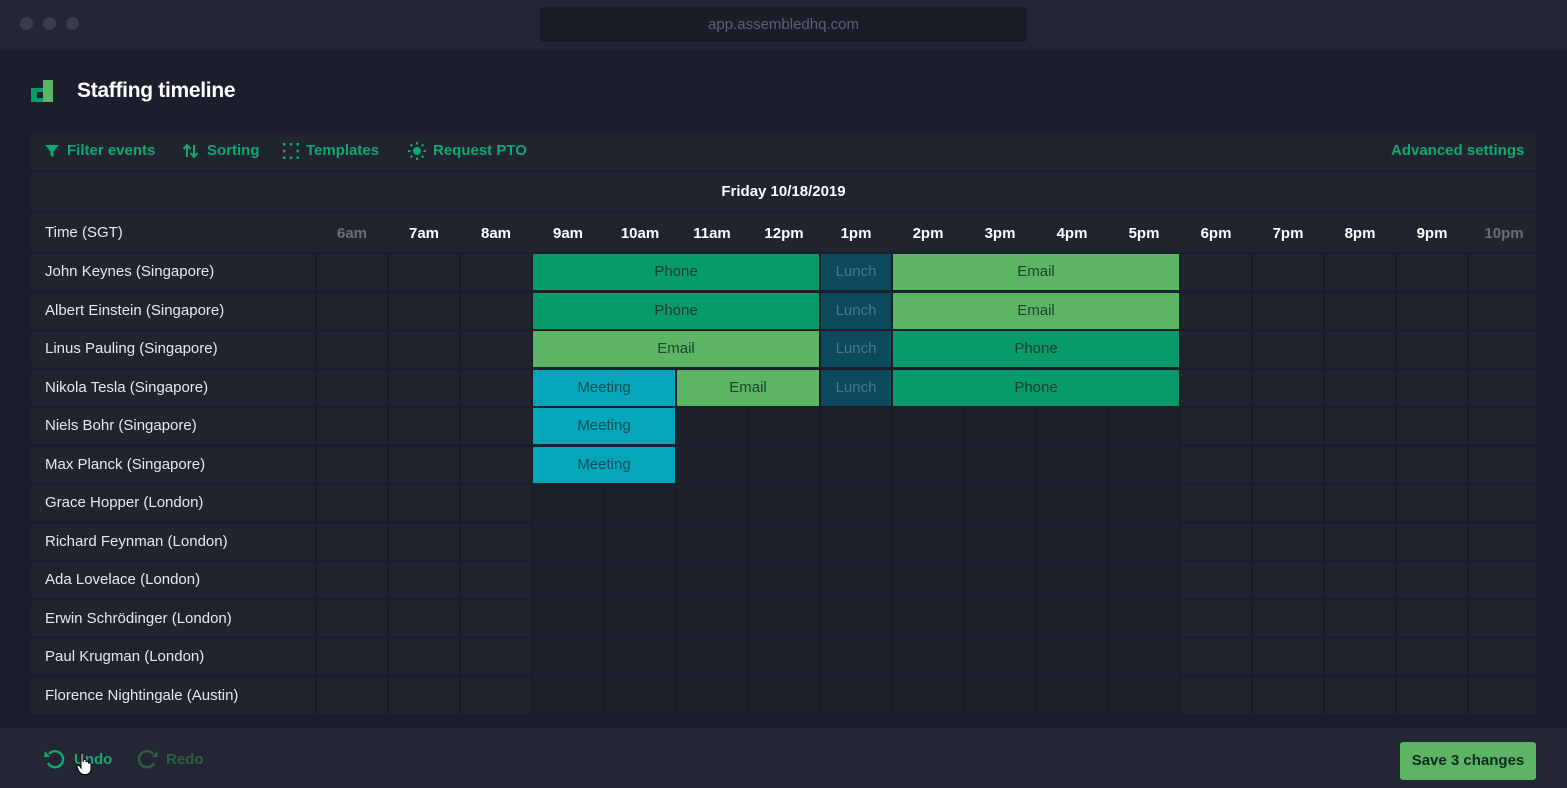 The width and height of the screenshot is (1567, 788). Describe the element at coordinates (173, 657) in the screenshot. I see `agent-name: Paul Krugman (London)` at that location.